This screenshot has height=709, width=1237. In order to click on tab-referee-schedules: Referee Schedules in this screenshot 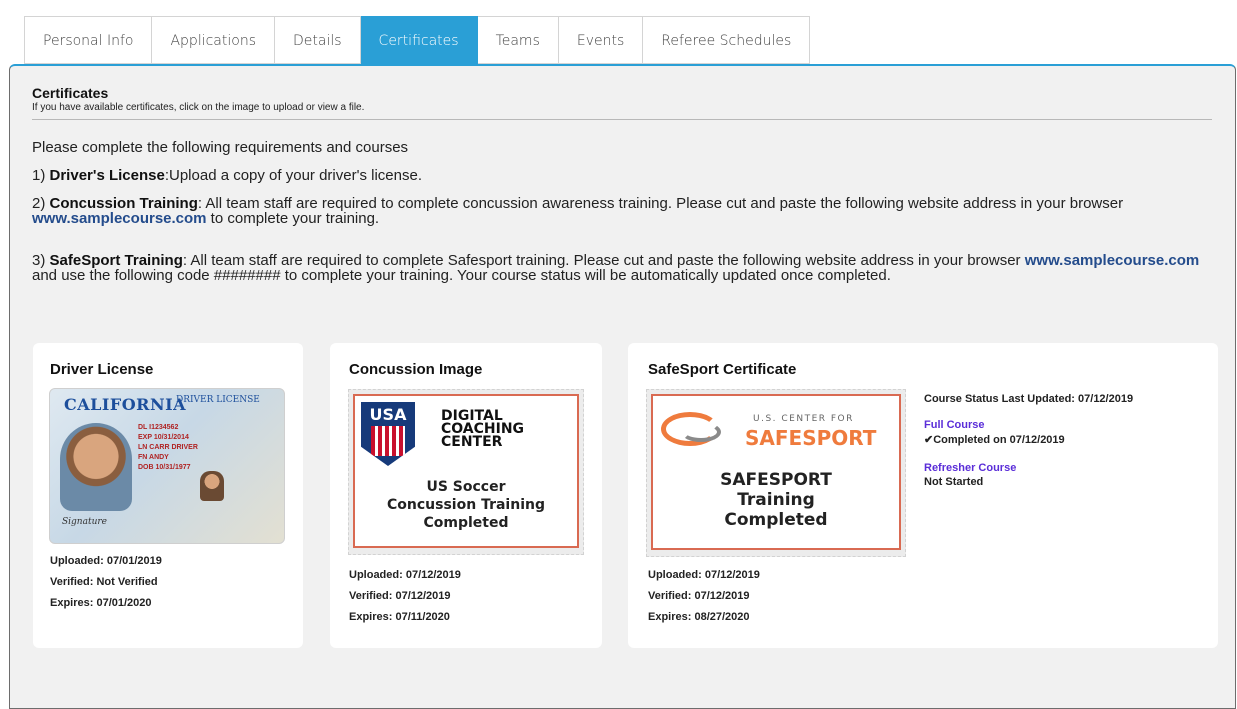, I will do `click(727, 40)`.